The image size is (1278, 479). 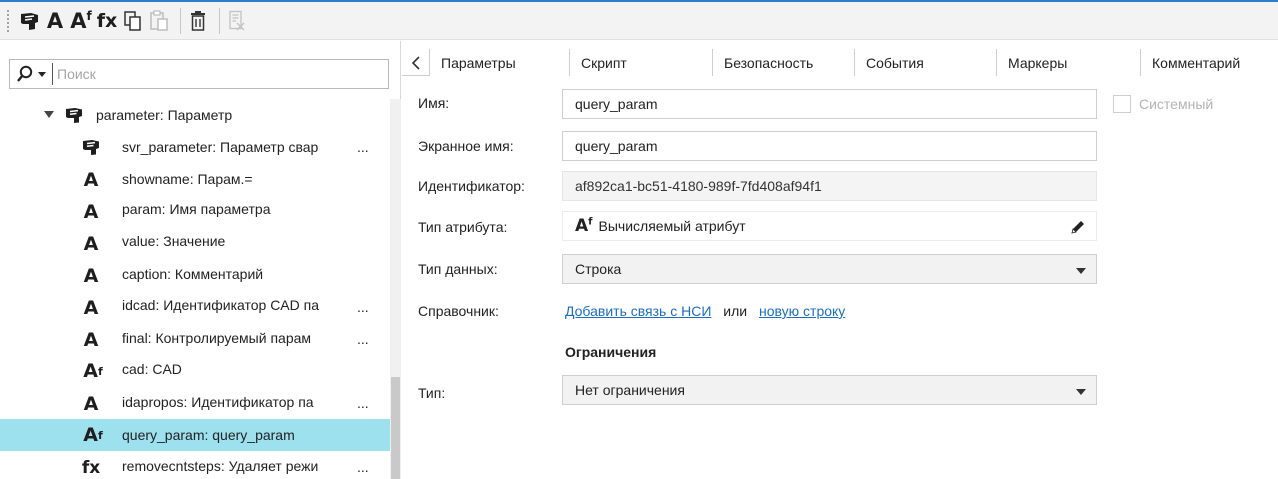 What do you see at coordinates (784, 62) in the screenshot?
I see `tab-security: Безопасность` at bounding box center [784, 62].